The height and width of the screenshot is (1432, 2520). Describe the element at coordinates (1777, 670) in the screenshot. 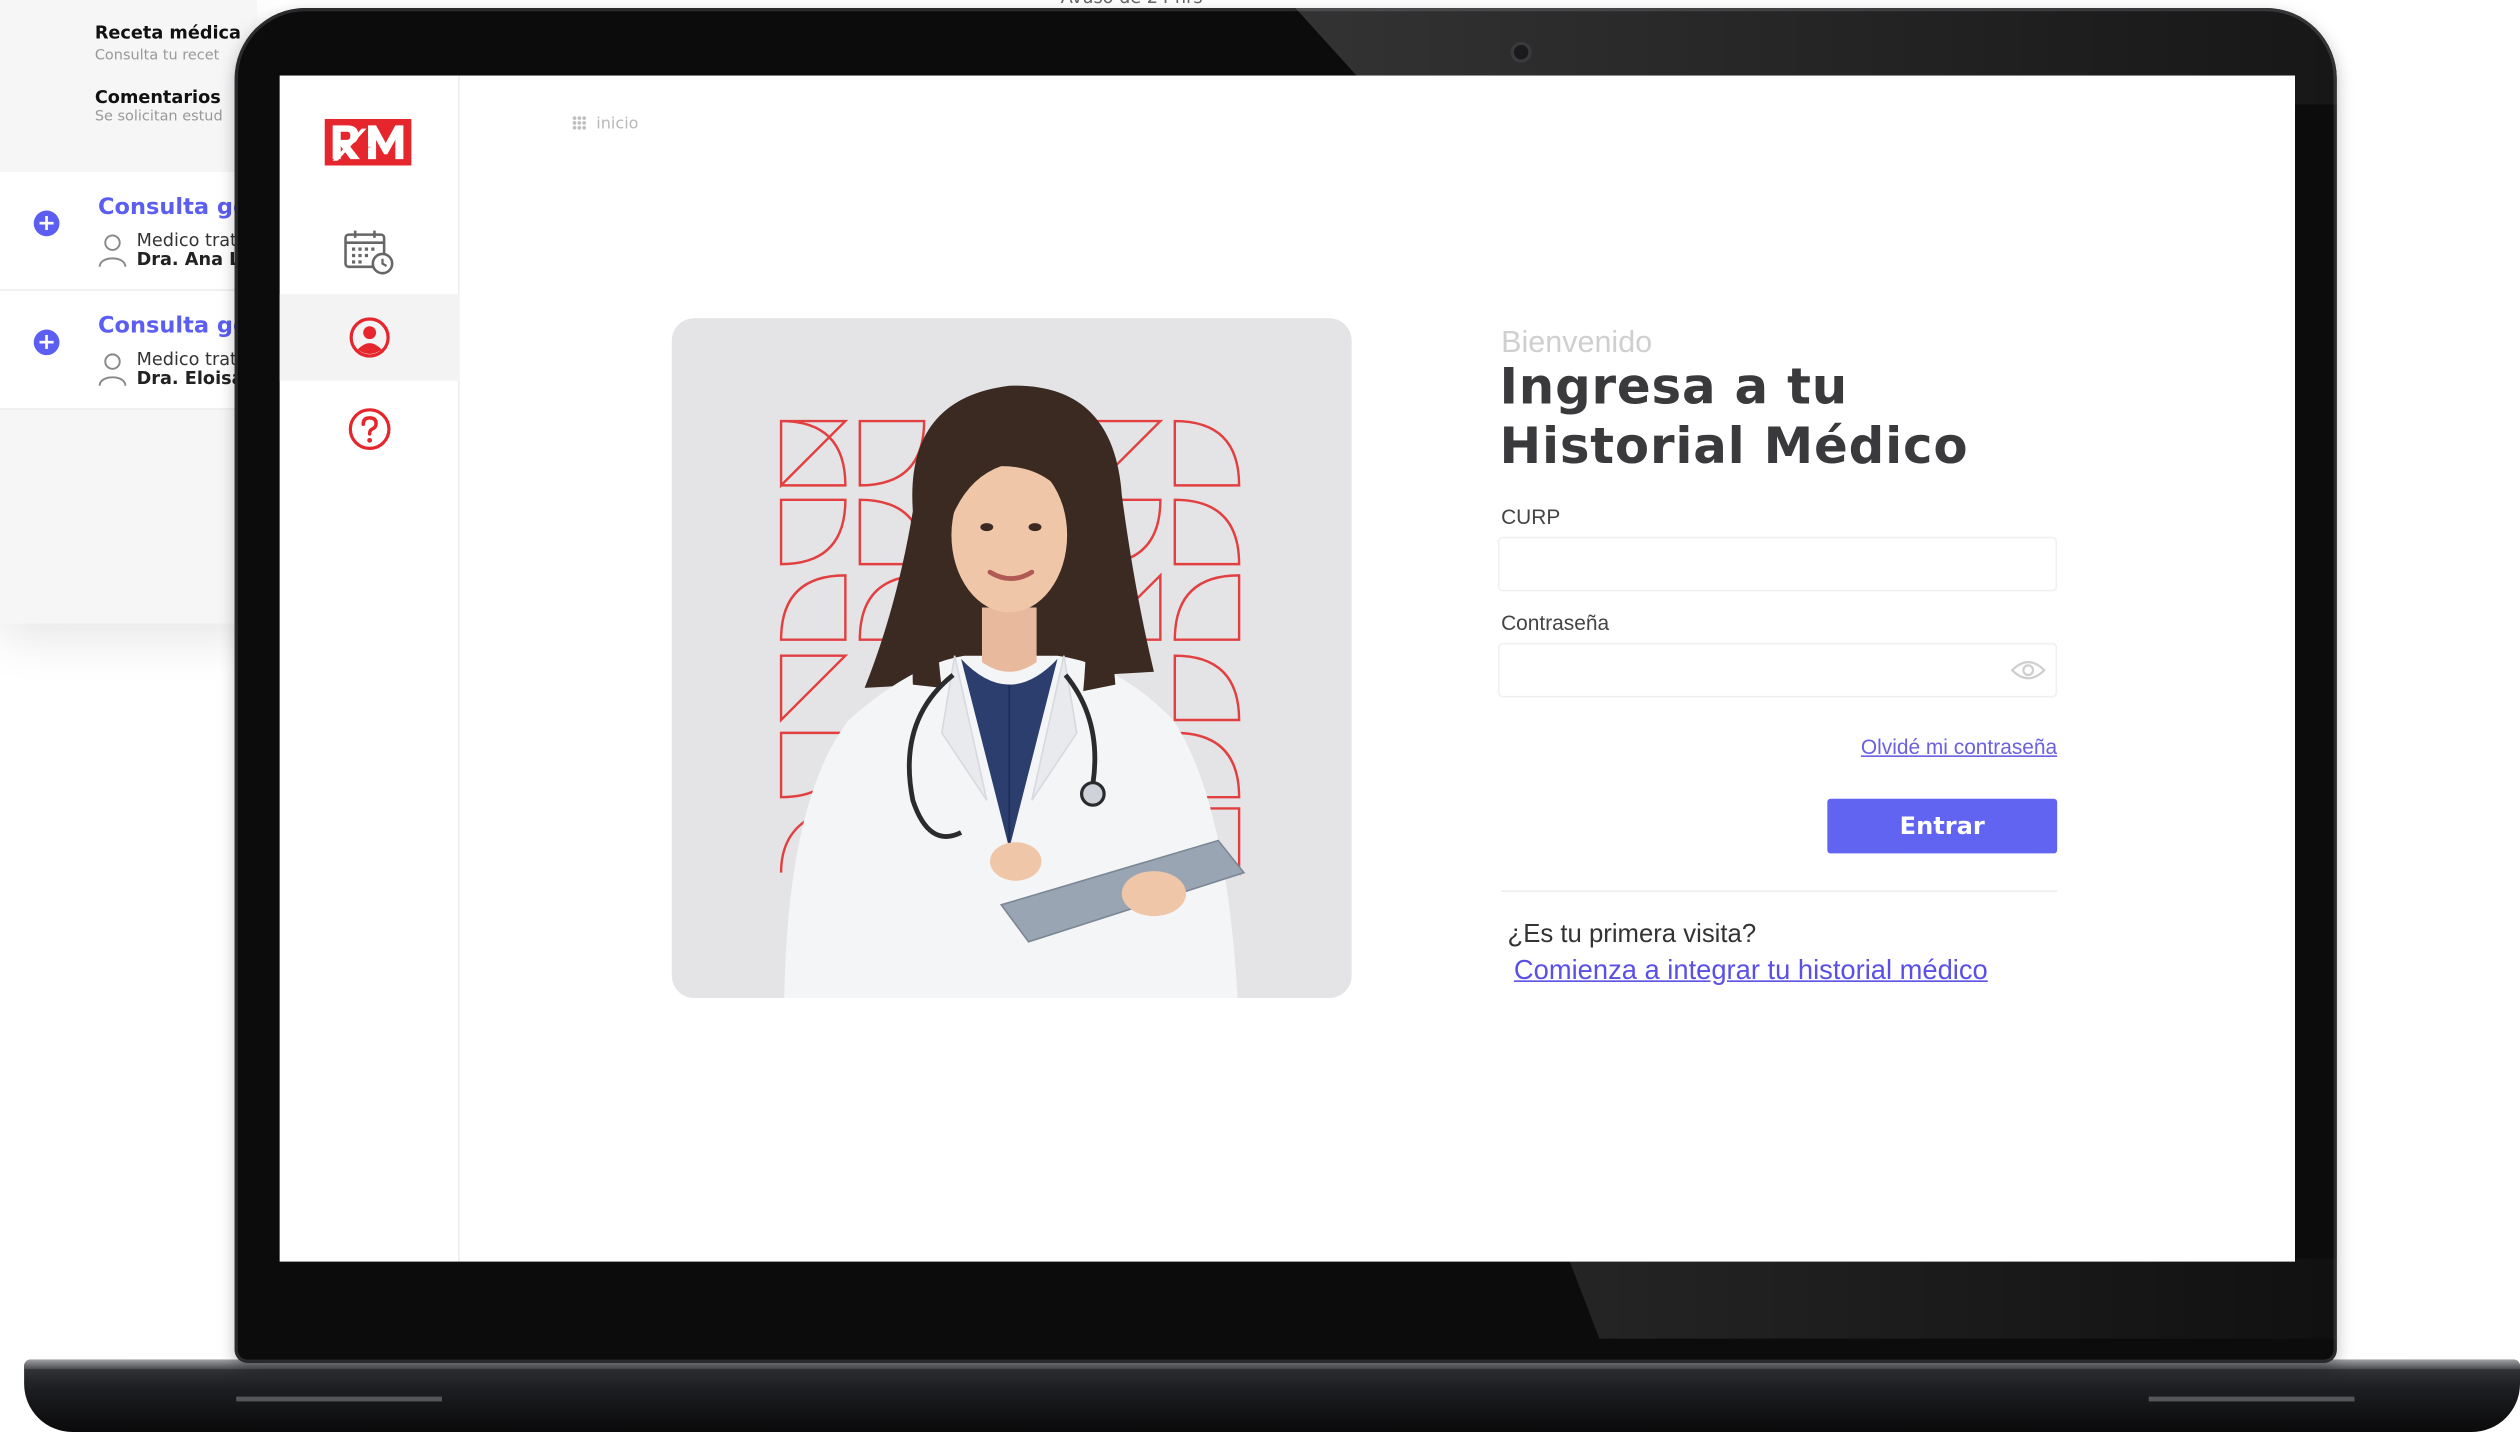

I see `password-input` at that location.